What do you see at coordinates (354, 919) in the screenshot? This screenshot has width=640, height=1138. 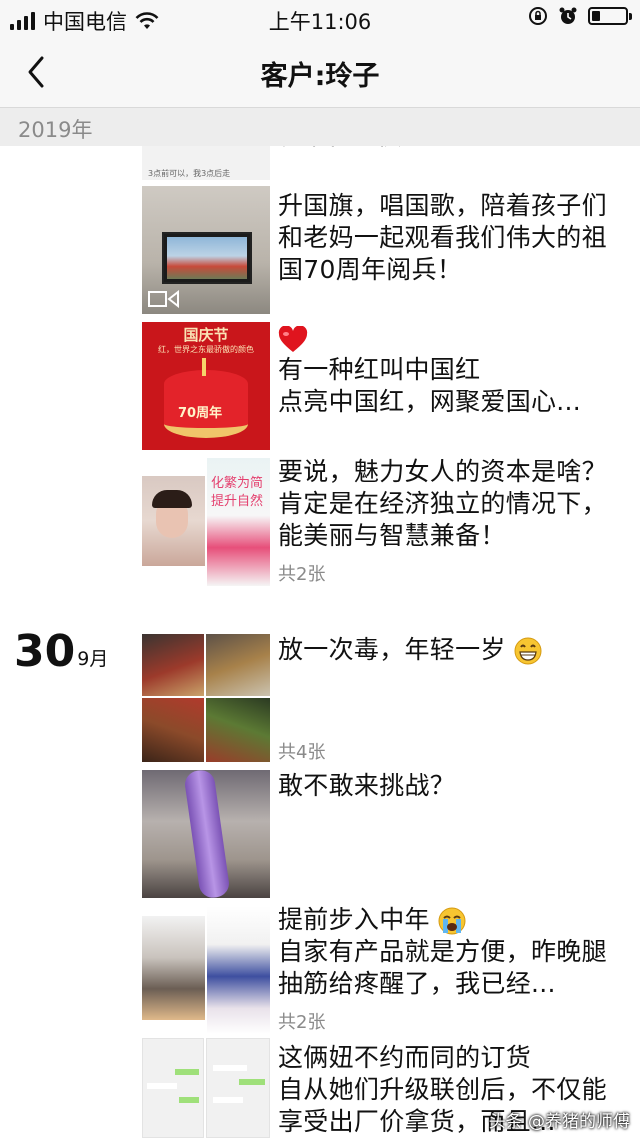 I see `post-text-line1: 提前步入中年` at bounding box center [354, 919].